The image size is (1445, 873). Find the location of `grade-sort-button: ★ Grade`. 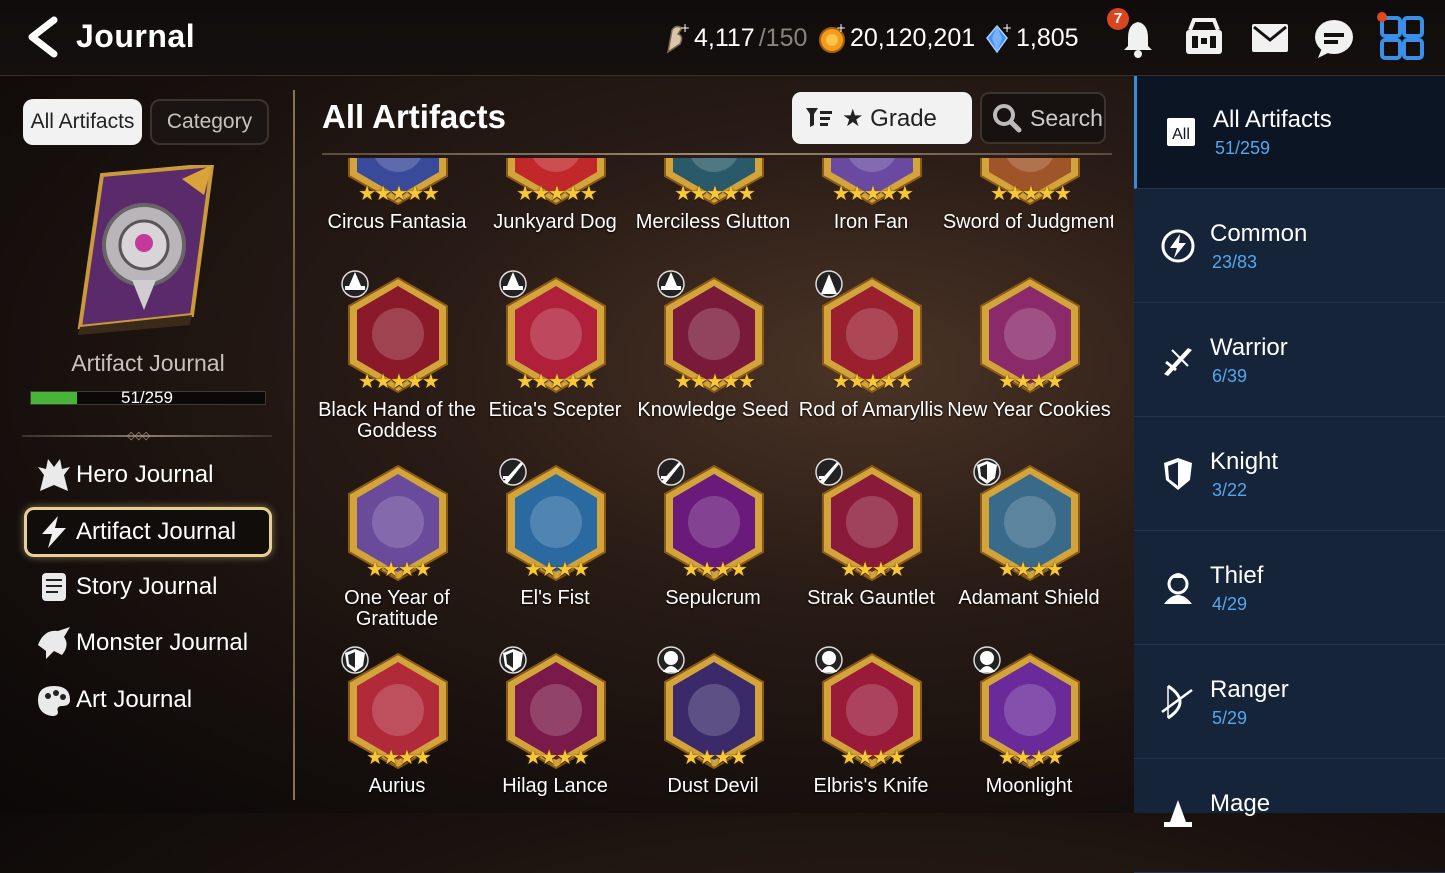

grade-sort-button: ★ Grade is located at coordinates (882, 118).